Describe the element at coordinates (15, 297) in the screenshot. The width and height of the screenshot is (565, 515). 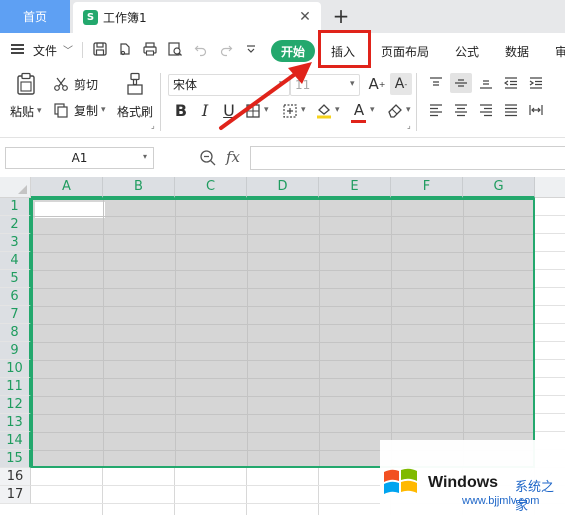
I see `row-header: 6` at that location.